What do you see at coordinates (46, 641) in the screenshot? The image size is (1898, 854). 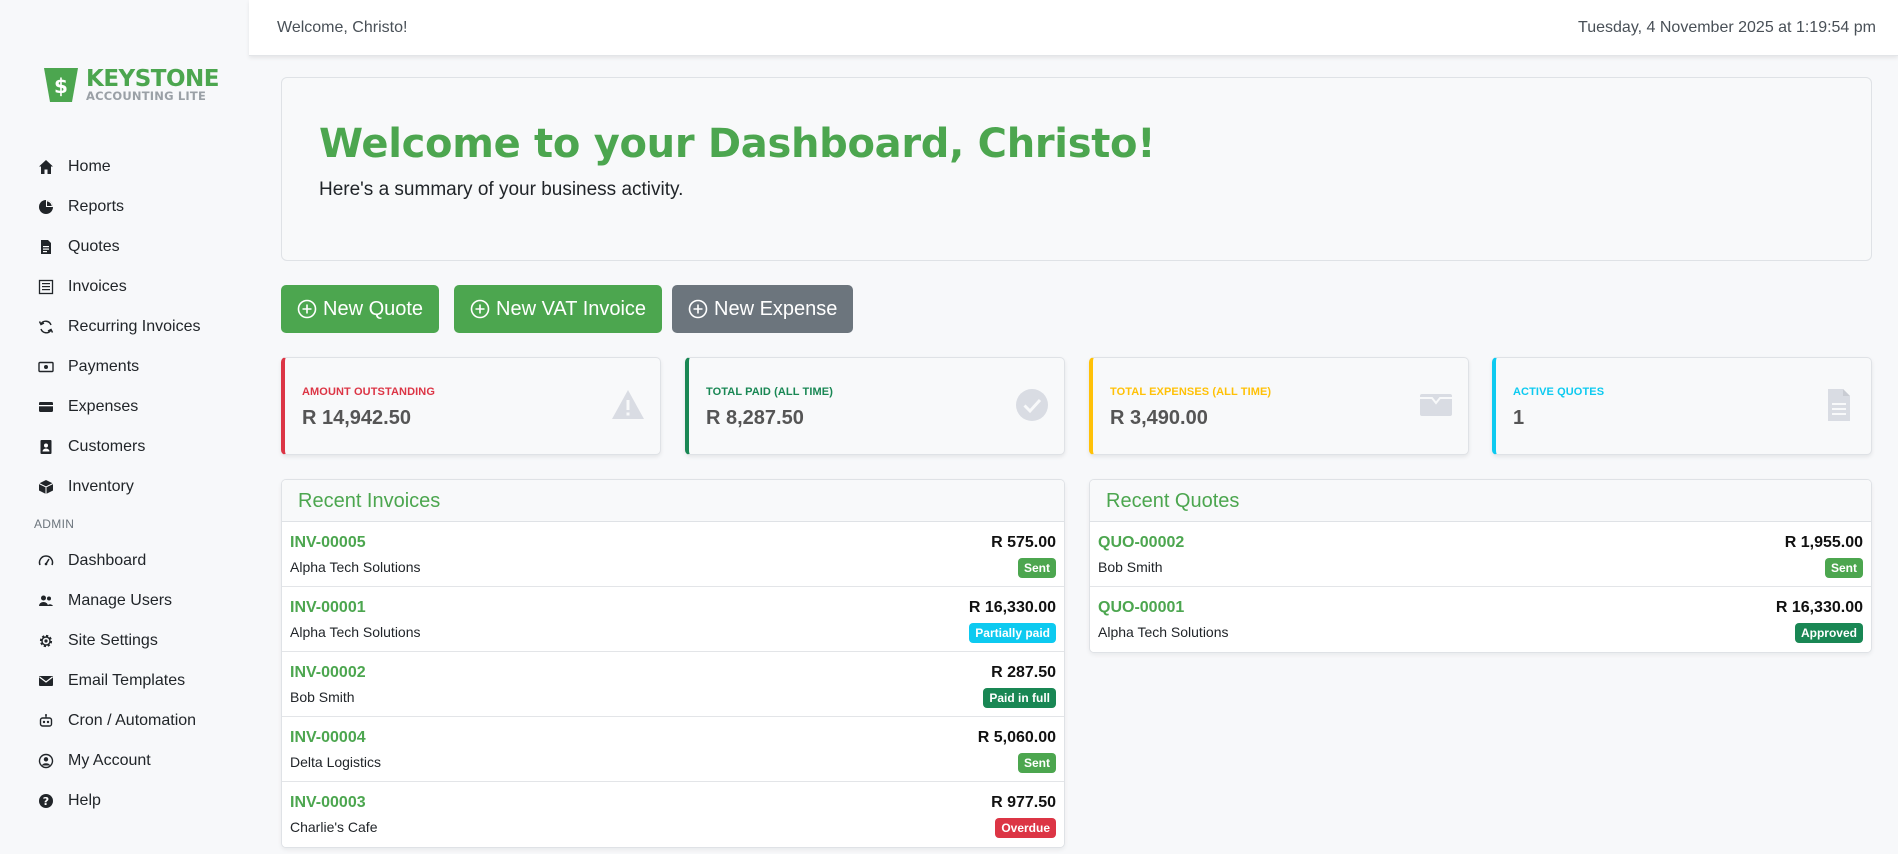 I see `gear-icon` at bounding box center [46, 641].